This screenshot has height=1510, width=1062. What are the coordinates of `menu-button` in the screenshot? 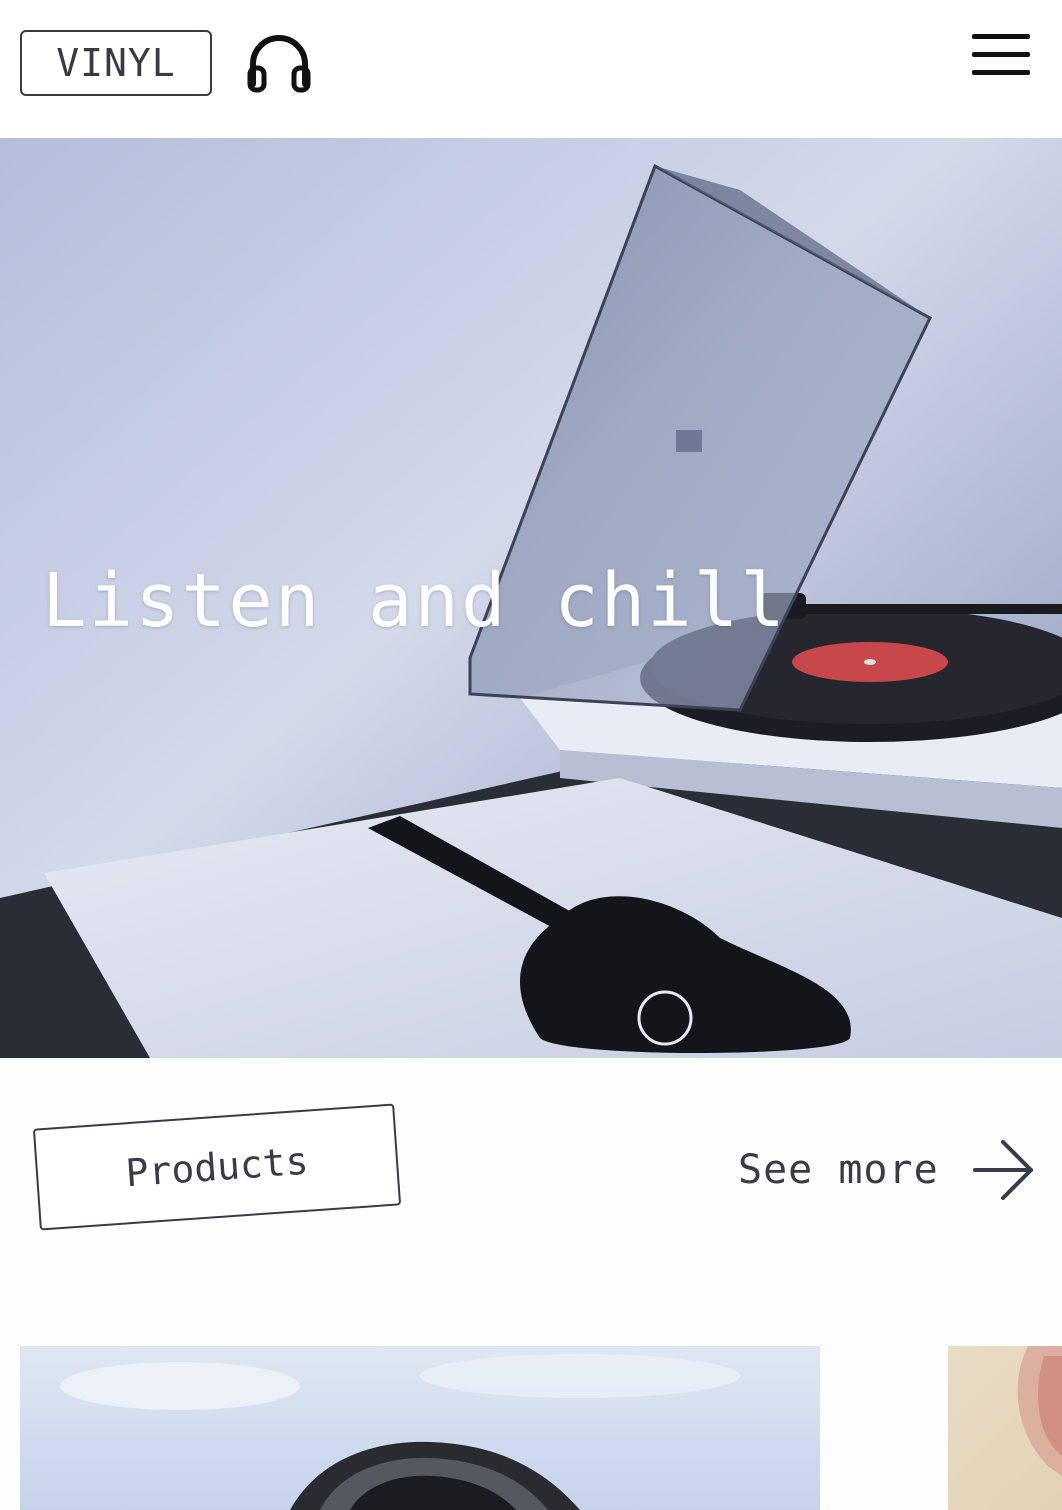 It's located at (1001, 55).